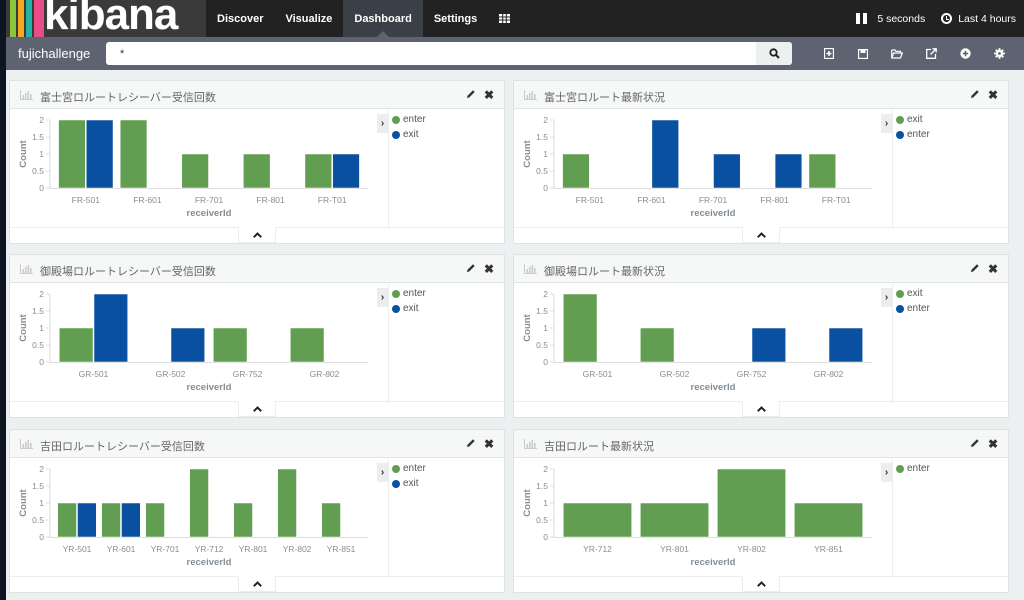  Describe the element at coordinates (41, 294) in the screenshot. I see `y-tick-label: 2` at that location.